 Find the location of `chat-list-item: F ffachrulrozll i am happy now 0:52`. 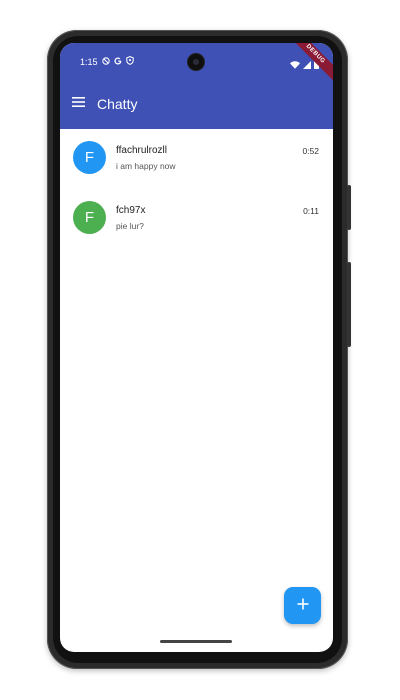

chat-list-item: F ffachrulrozll i am happy now 0:52 is located at coordinates (196, 159).